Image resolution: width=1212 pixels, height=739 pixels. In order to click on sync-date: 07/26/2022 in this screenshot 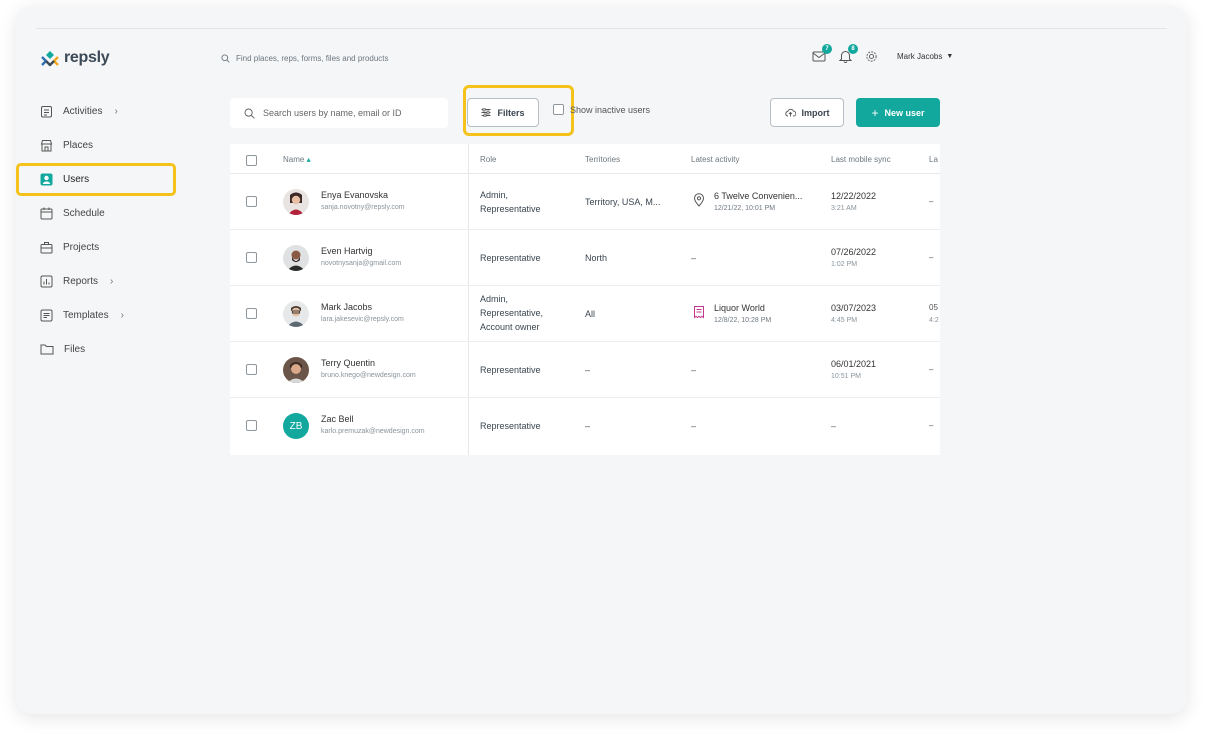, I will do `click(854, 252)`.